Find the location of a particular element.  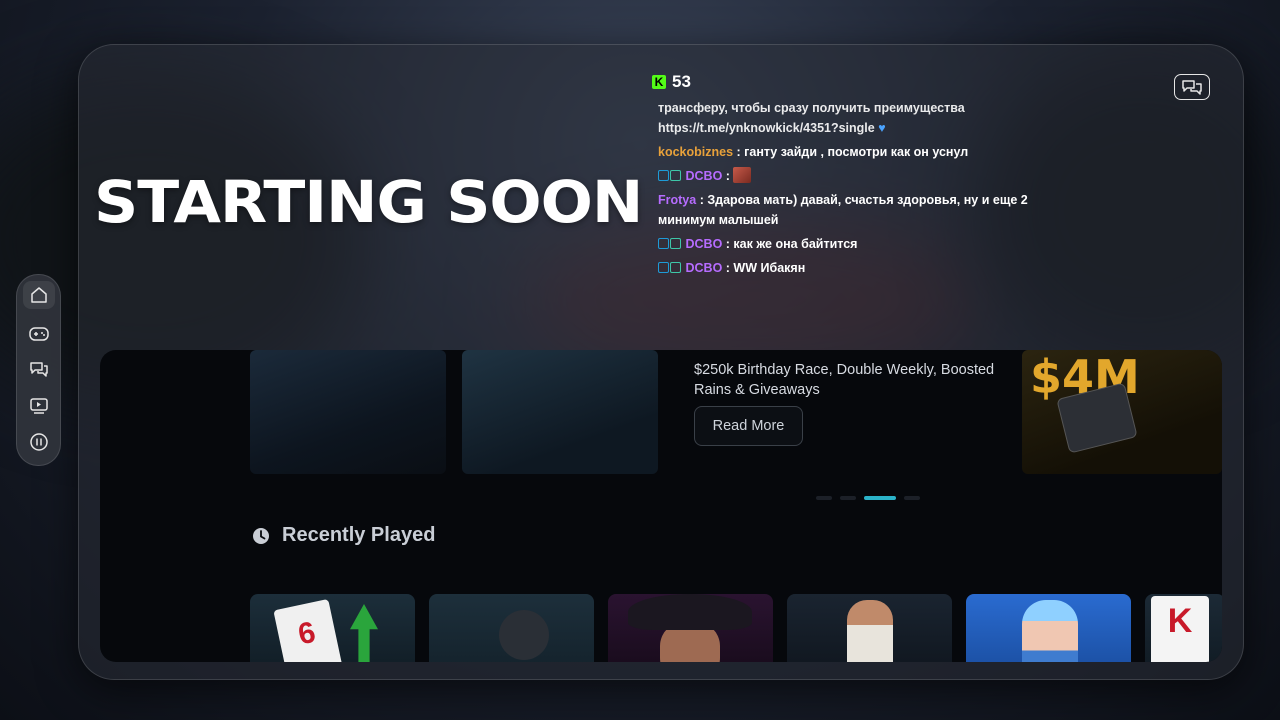

chat-username: kockobiznes is located at coordinates (695, 152).